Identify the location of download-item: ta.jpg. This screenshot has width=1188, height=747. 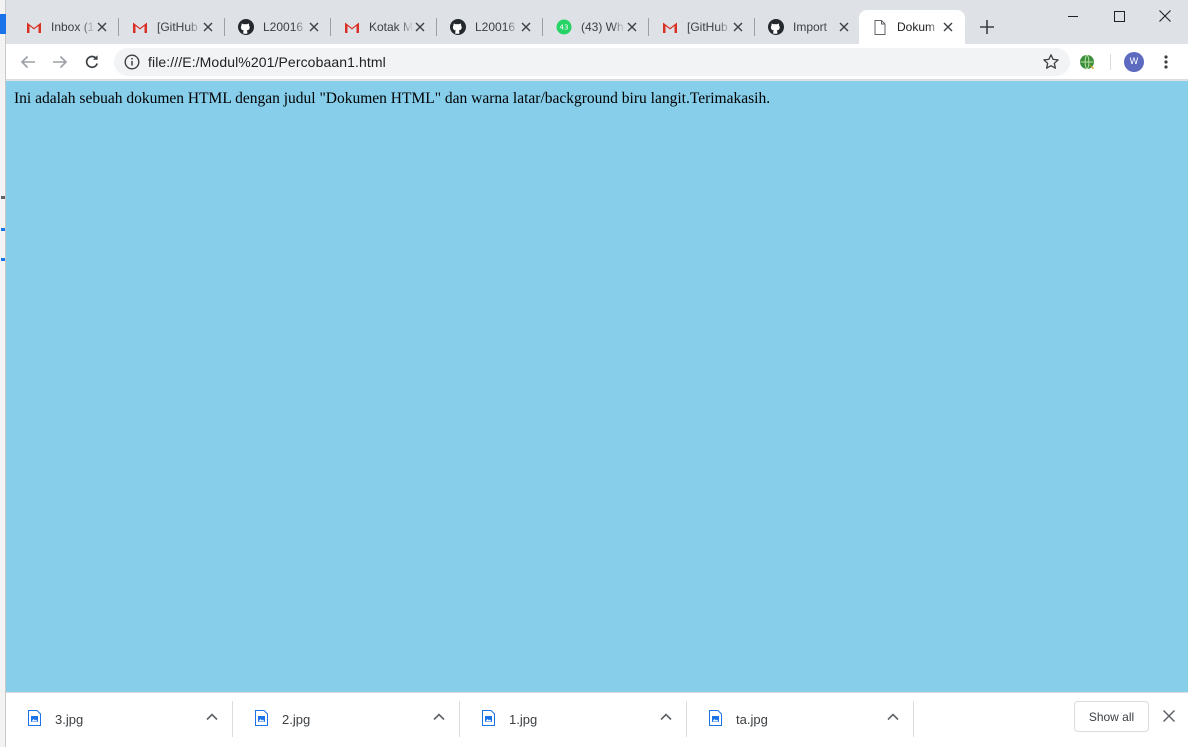
(800, 719).